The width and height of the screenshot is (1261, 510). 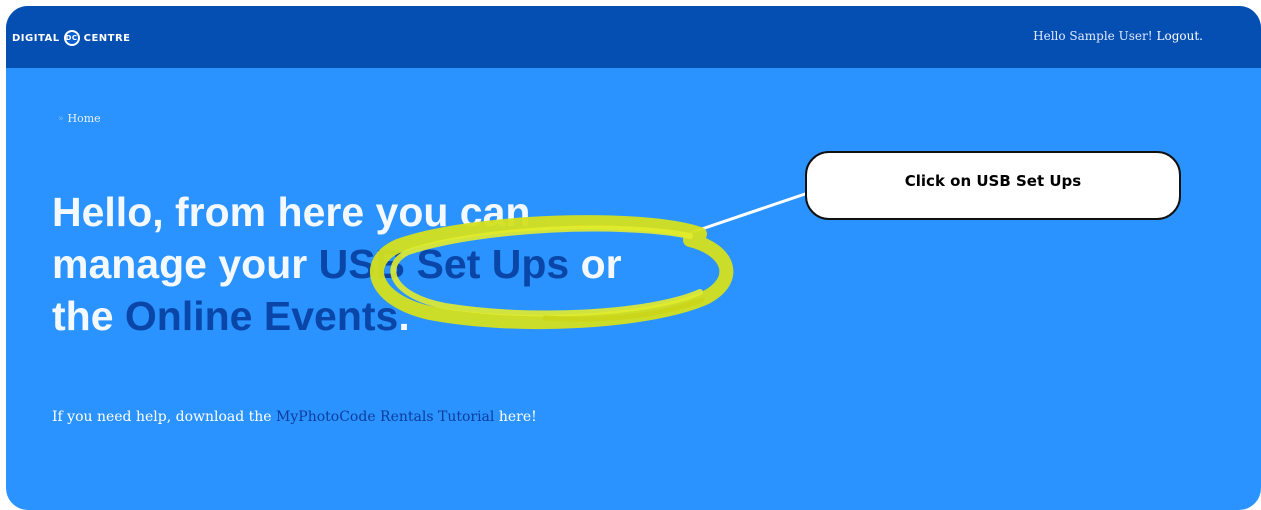 What do you see at coordinates (993, 185) in the screenshot?
I see `instruction-callout: Click on USB Set Ups` at bounding box center [993, 185].